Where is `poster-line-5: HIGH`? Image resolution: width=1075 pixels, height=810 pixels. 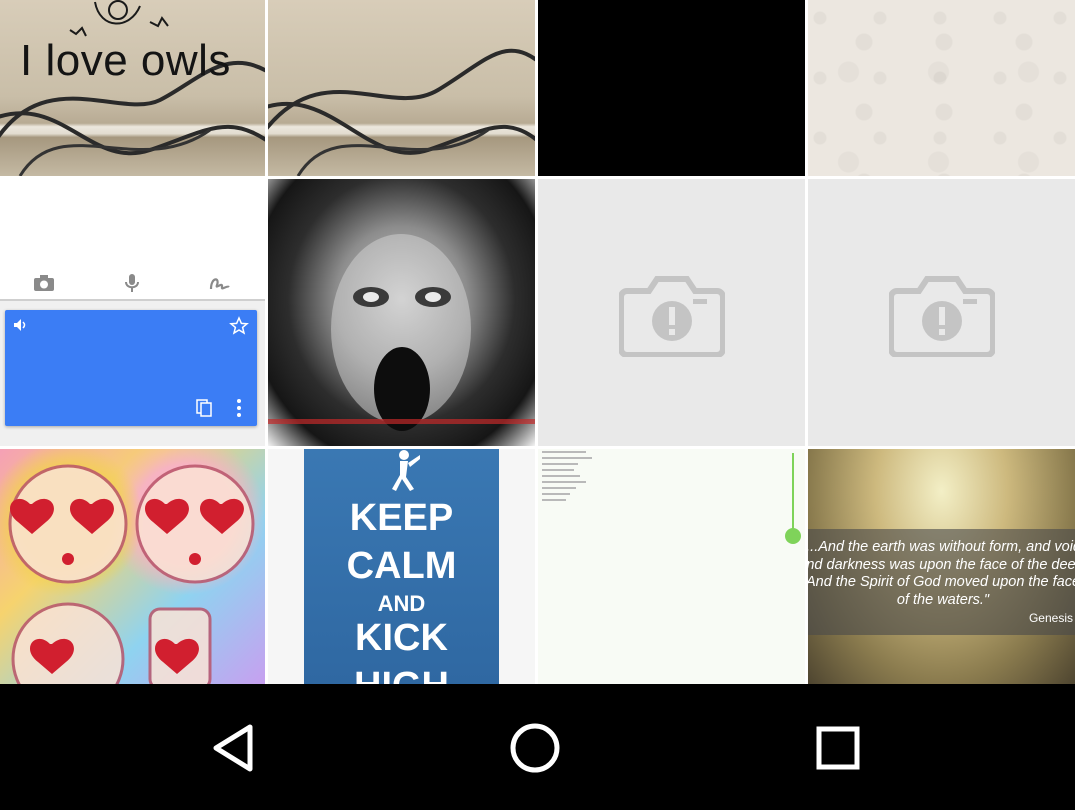 poster-line-5: HIGH is located at coordinates (401, 674).